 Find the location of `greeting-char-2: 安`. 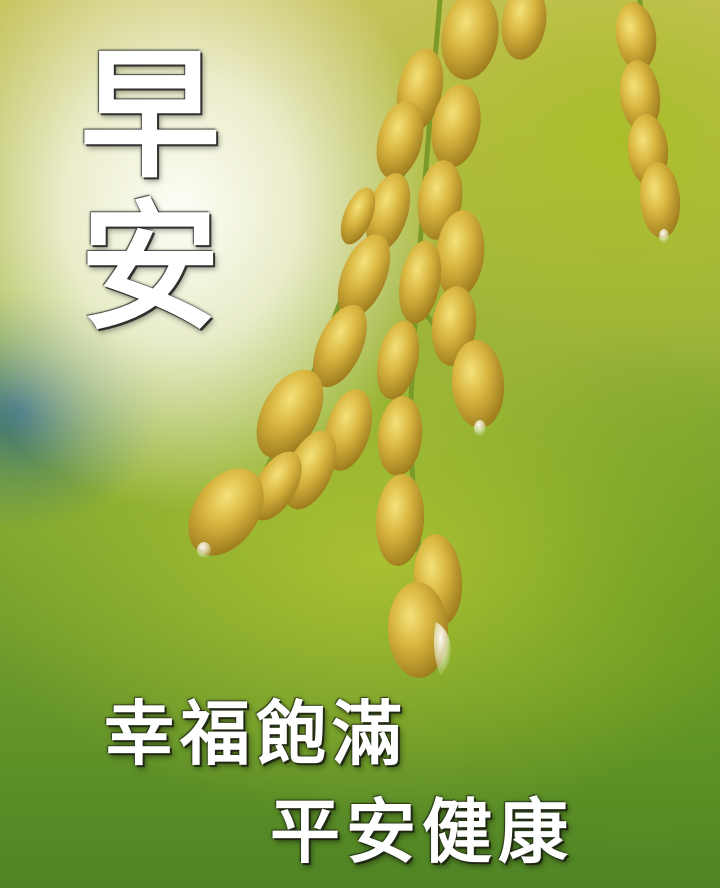

greeting-char-2: 安 is located at coordinates (149, 268).